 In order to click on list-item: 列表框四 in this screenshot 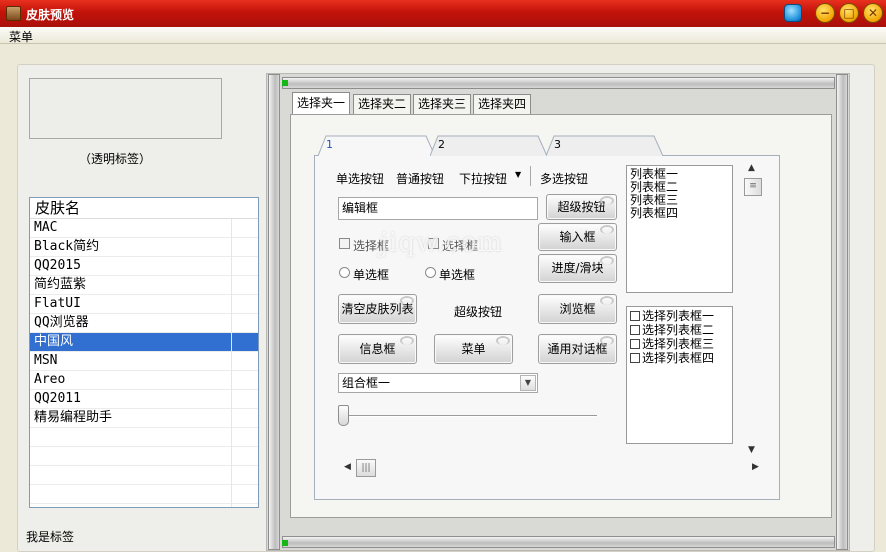, I will do `click(679, 213)`.